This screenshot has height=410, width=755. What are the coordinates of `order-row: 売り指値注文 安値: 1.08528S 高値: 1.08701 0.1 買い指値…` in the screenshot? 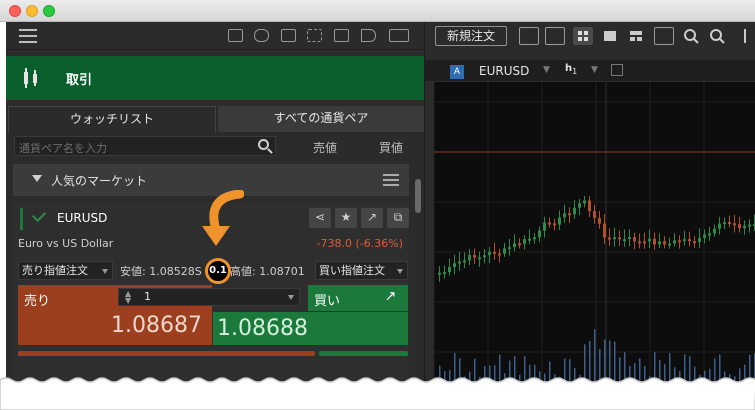 It's located at (213, 271).